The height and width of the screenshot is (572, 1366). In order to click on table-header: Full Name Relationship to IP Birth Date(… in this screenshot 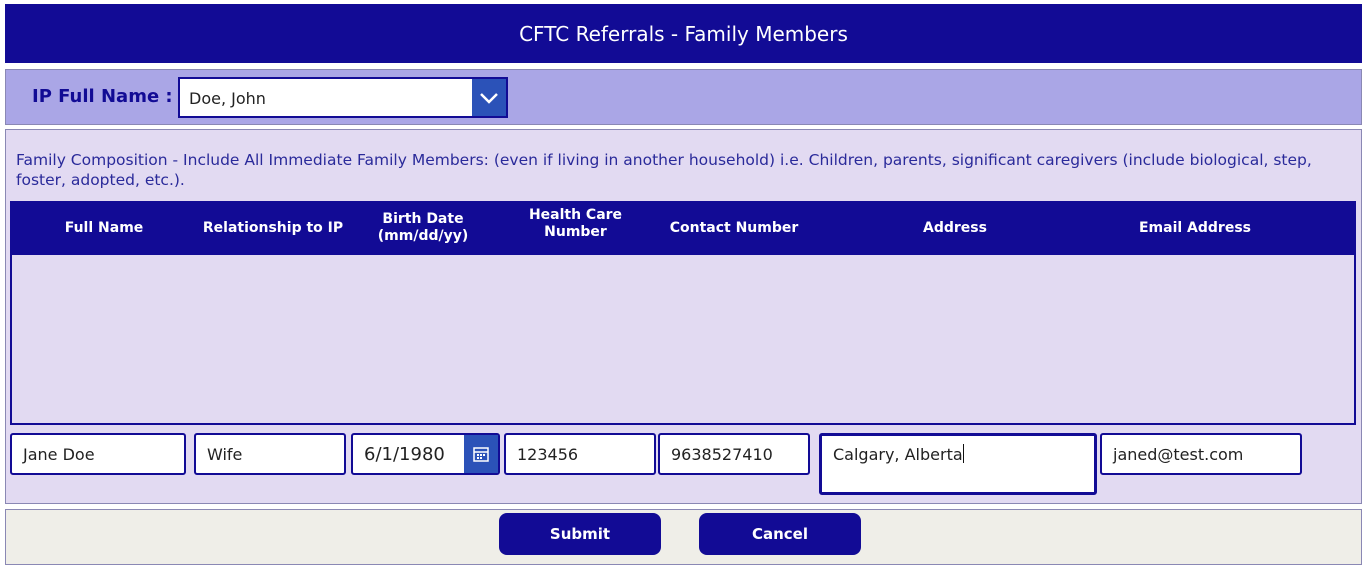, I will do `click(683, 228)`.